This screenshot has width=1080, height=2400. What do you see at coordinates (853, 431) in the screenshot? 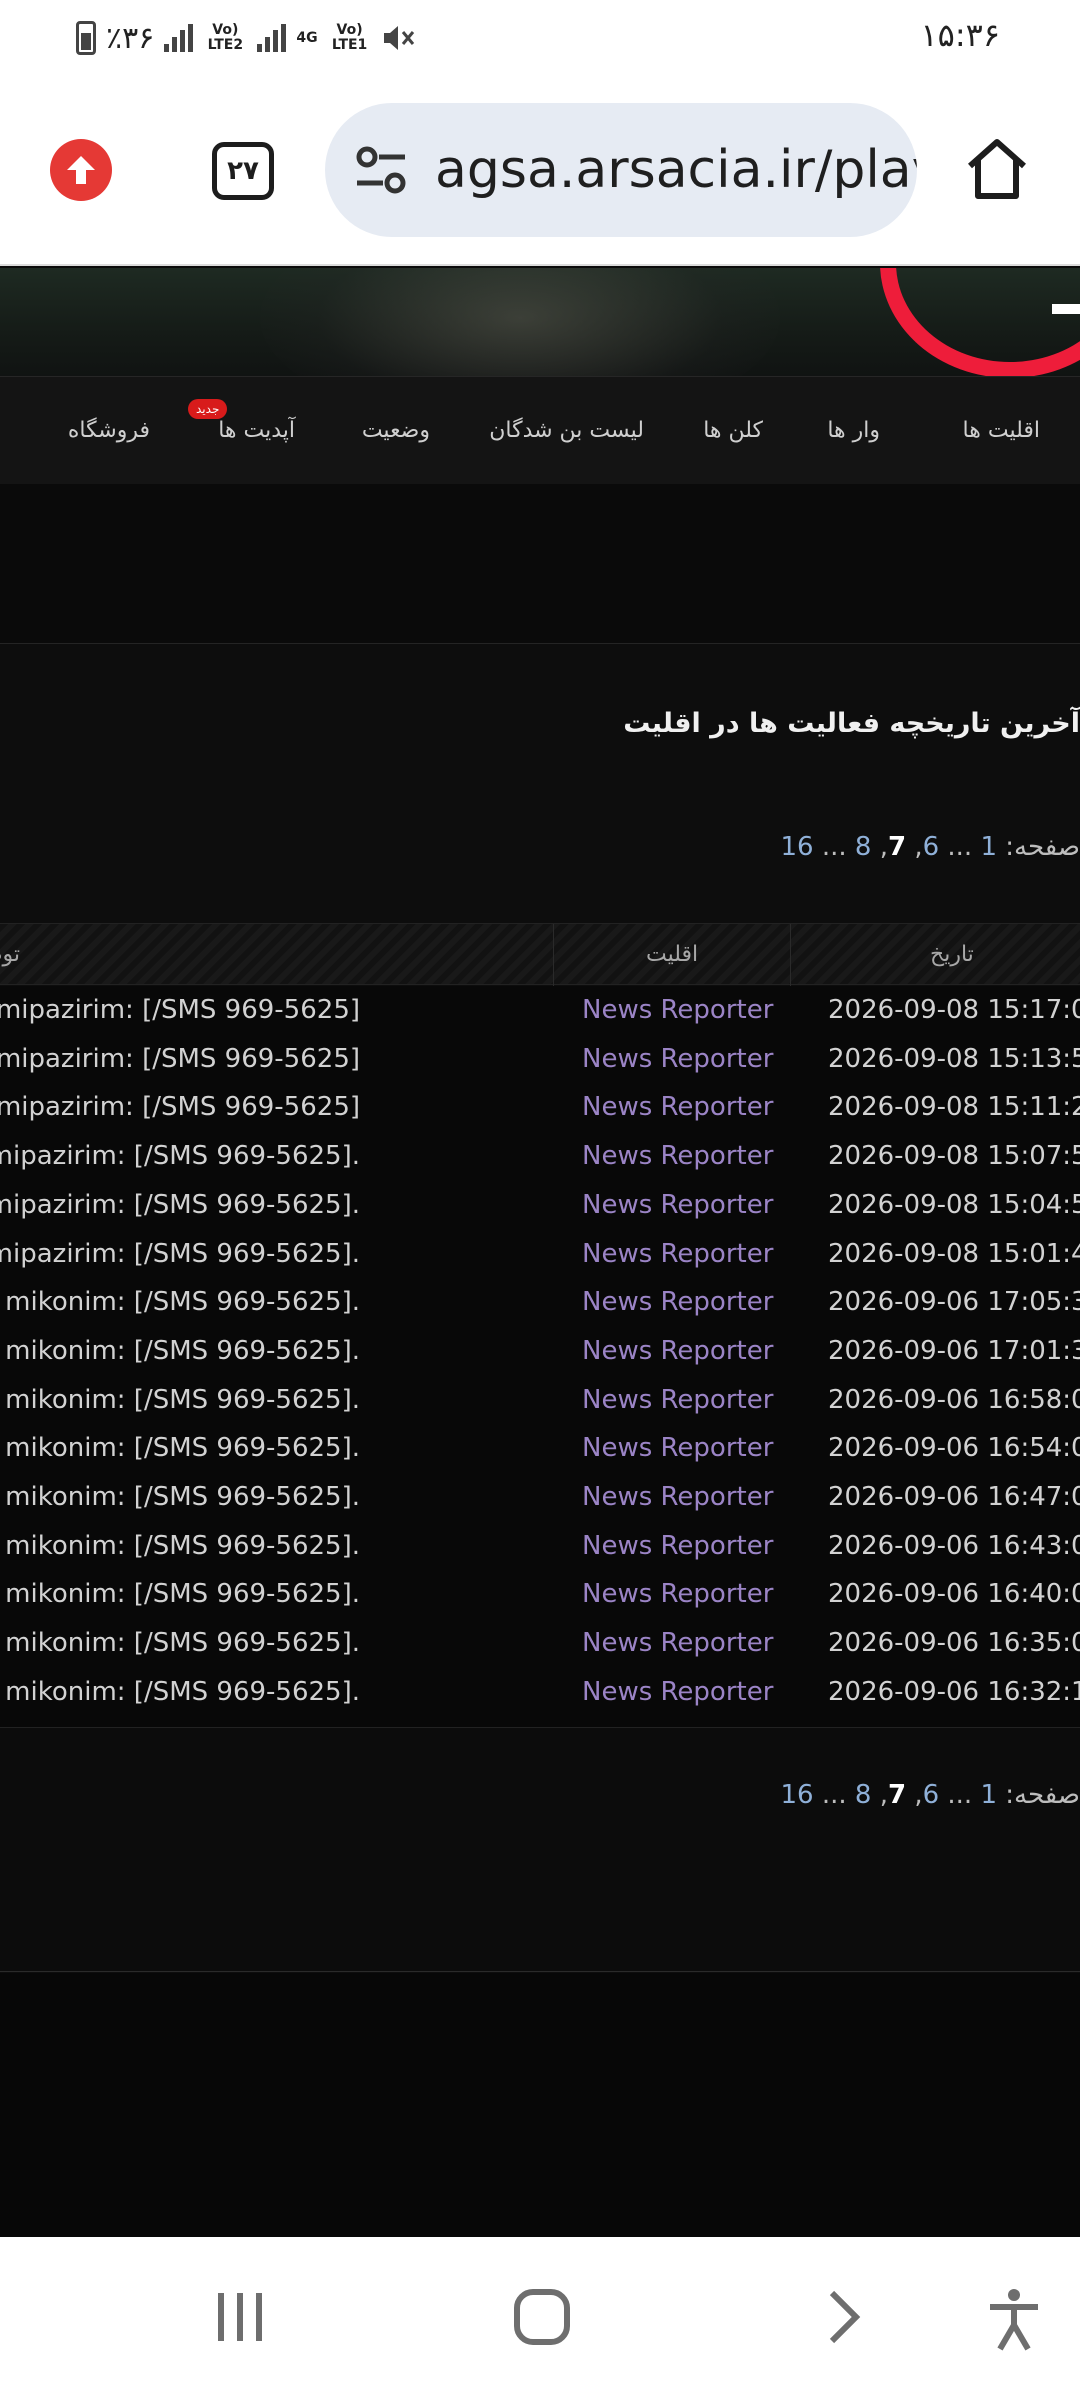
I see `nav-item-wars: وار ها` at bounding box center [853, 431].